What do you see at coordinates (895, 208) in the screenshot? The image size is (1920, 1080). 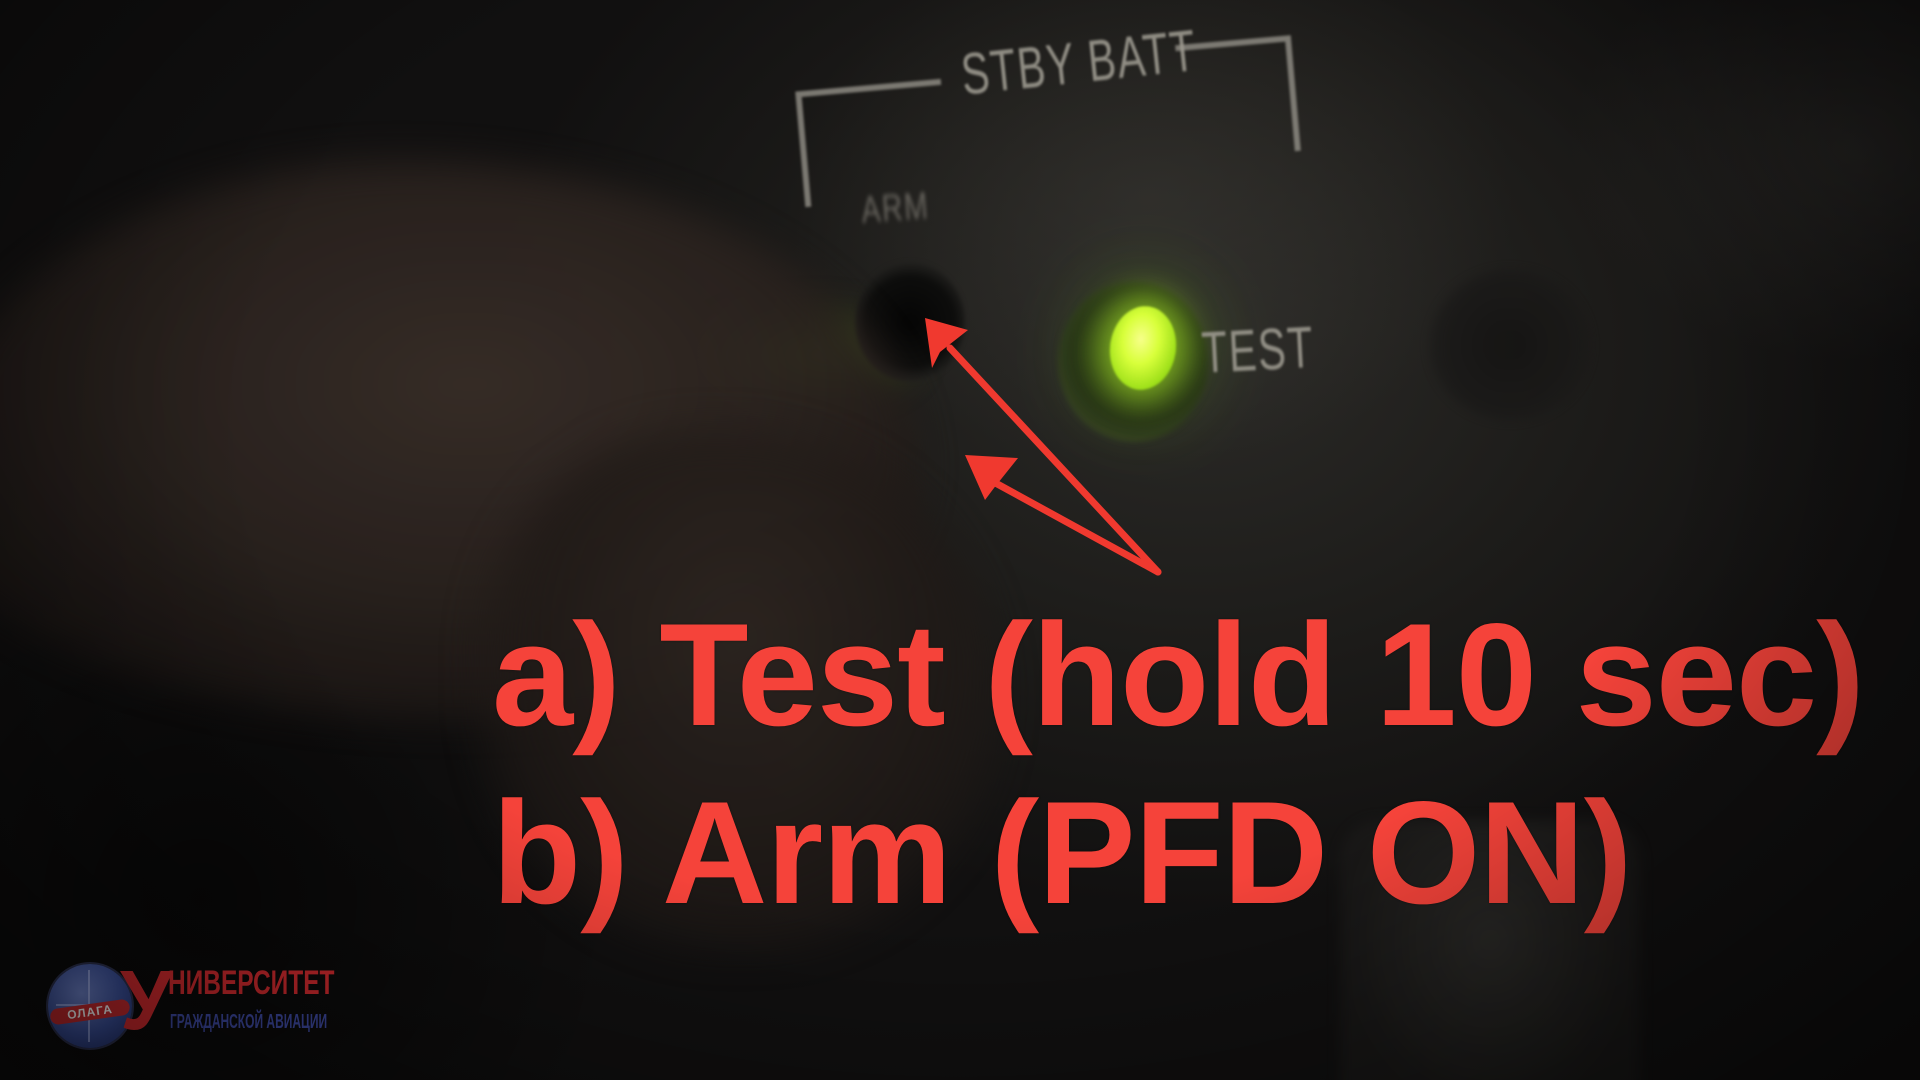 I see `arm-label: ARM` at bounding box center [895, 208].